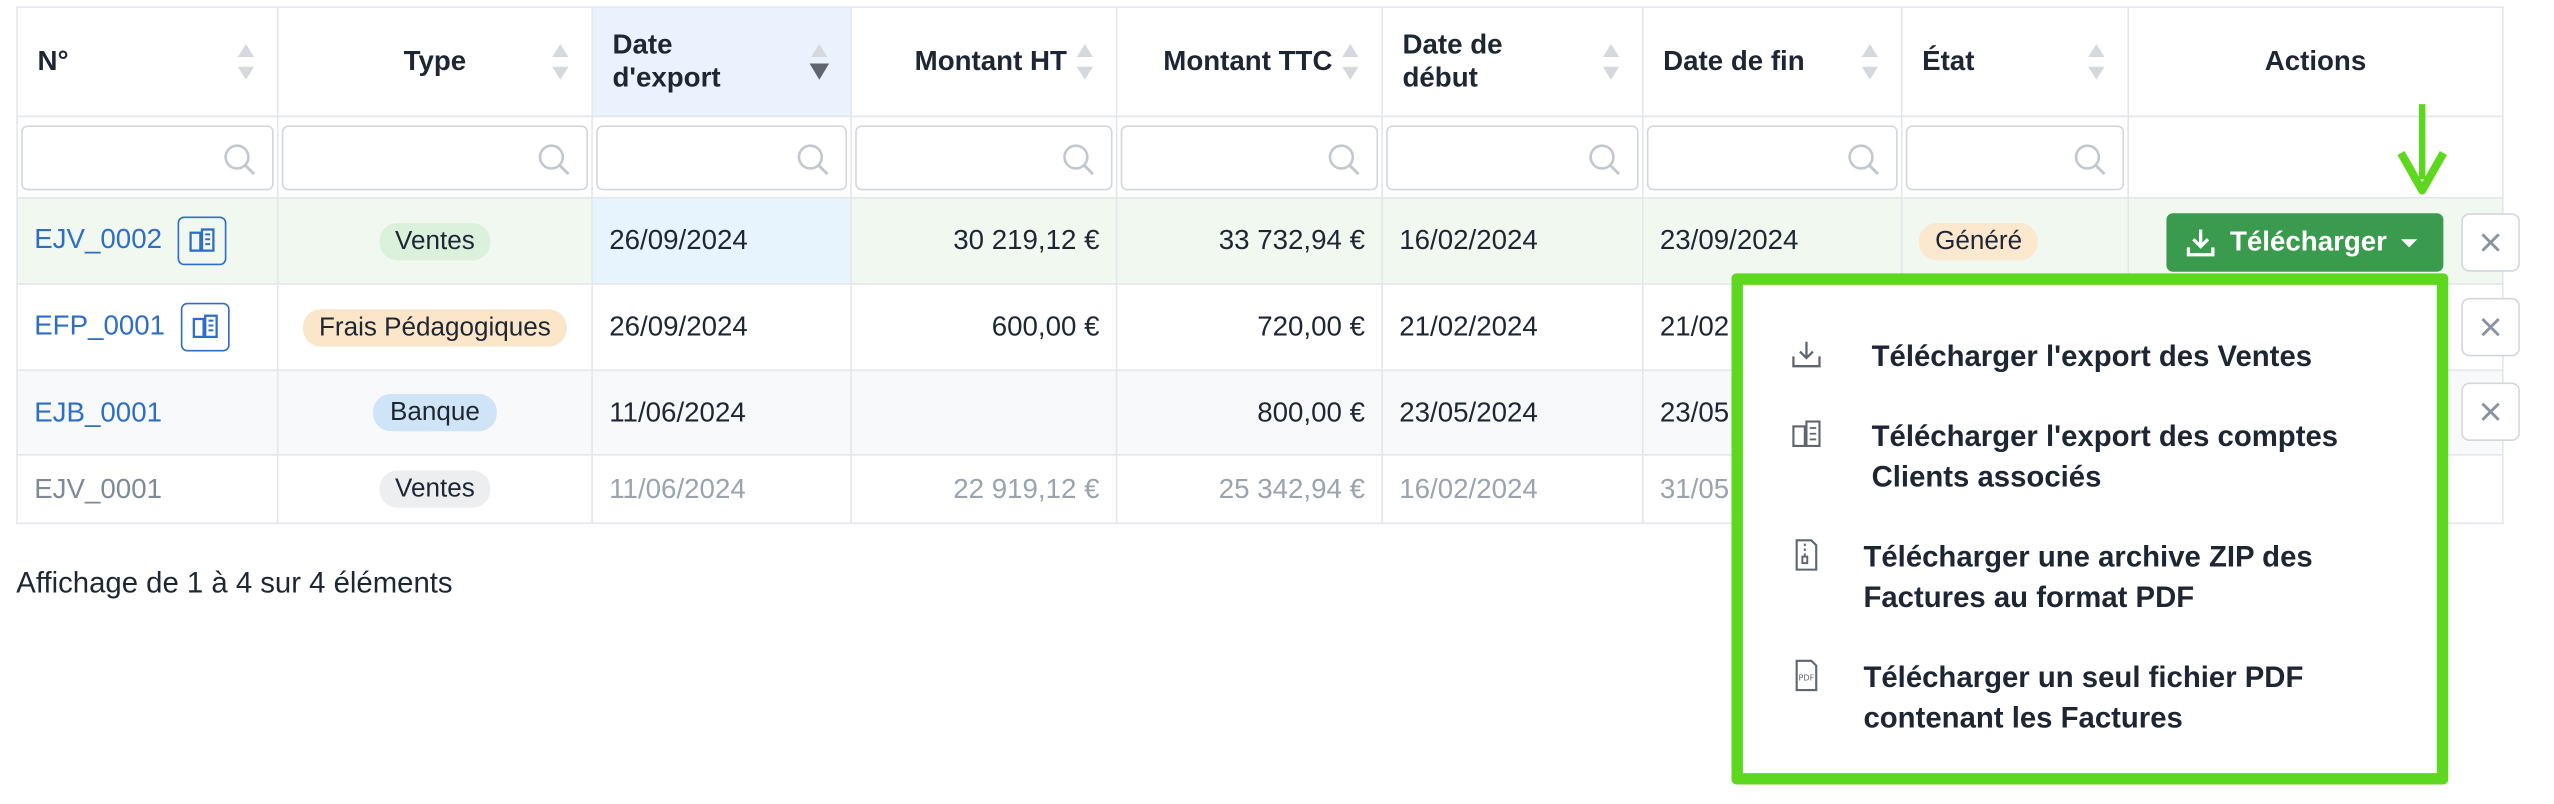  What do you see at coordinates (1249, 489) in the screenshot?
I see `amount-ttc-cell: 25 342,94 €` at bounding box center [1249, 489].